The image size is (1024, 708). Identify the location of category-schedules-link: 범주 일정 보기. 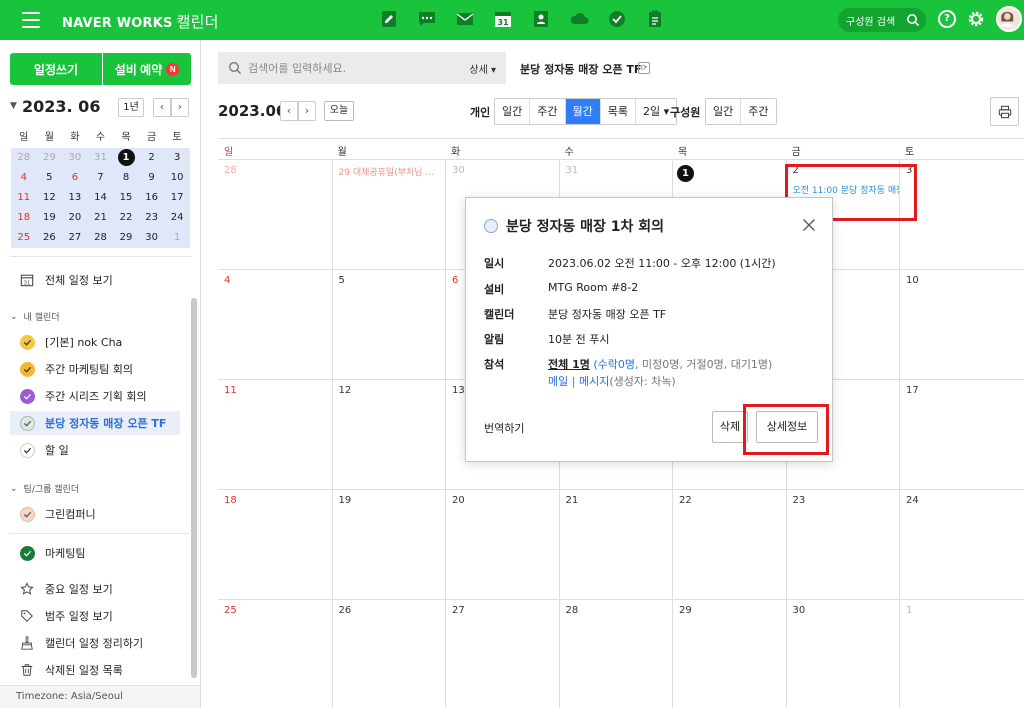
(95, 616).